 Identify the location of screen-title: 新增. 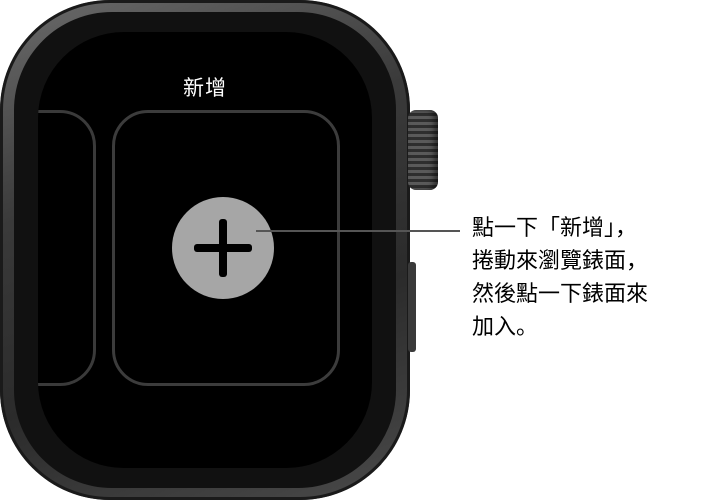
(205, 88).